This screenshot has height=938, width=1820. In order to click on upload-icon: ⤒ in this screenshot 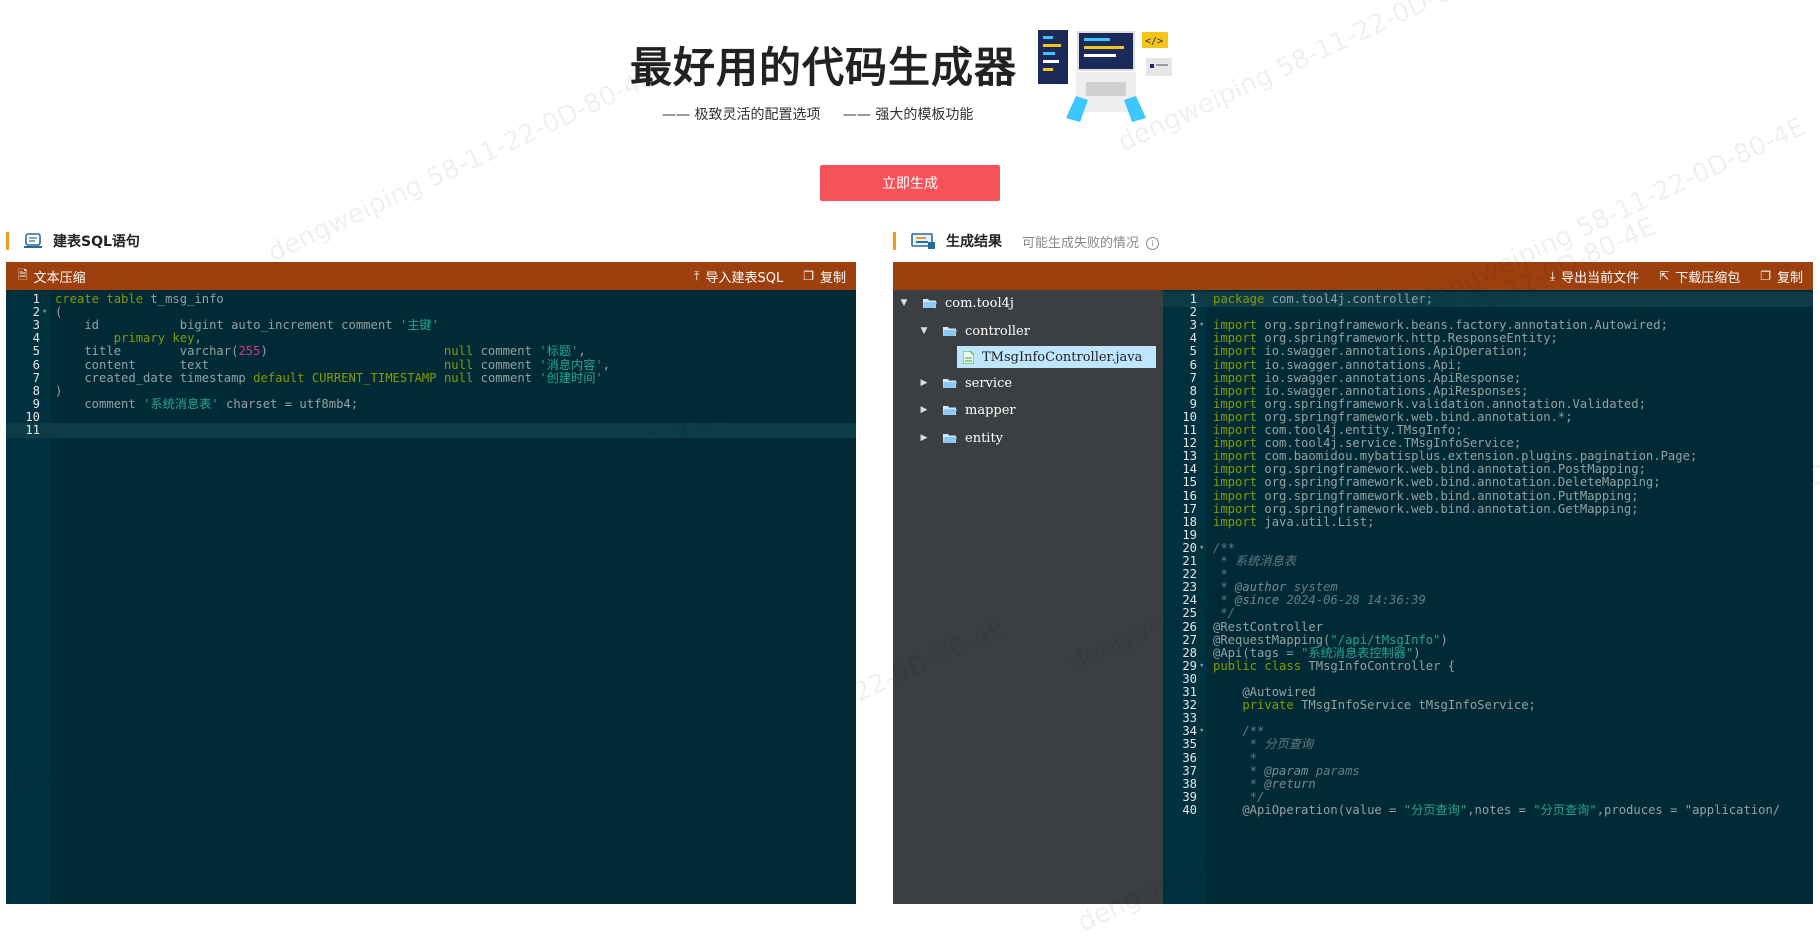, I will do `click(697, 275)`.